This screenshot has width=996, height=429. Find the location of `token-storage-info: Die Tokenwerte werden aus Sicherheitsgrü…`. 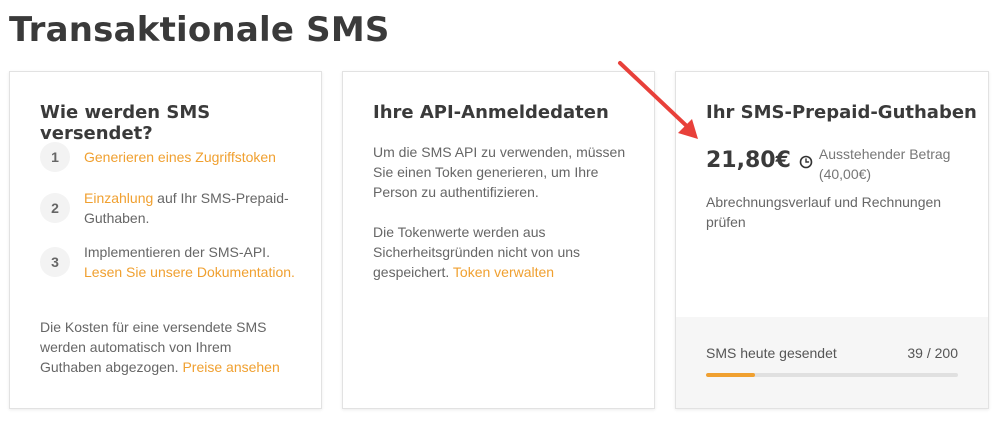

token-storage-info: Die Tokenwerte werden aus Sicherheitsgrü… is located at coordinates (498, 252).